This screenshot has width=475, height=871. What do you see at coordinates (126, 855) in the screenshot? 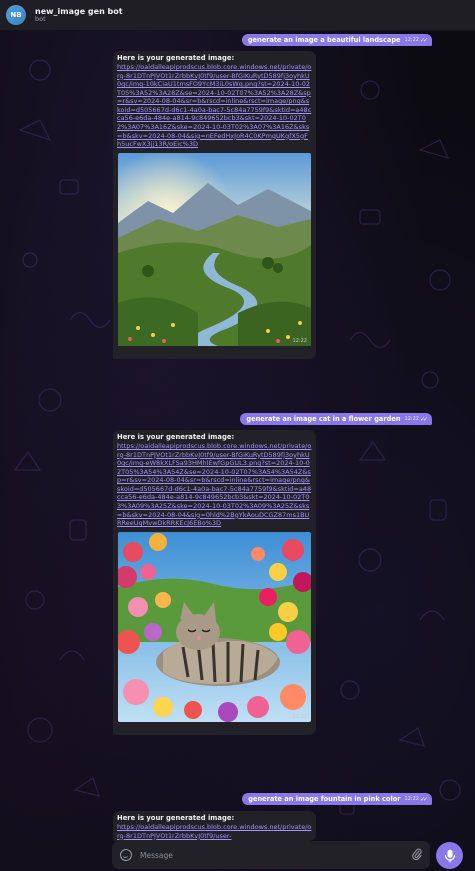
I see `smile-icon` at bounding box center [126, 855].